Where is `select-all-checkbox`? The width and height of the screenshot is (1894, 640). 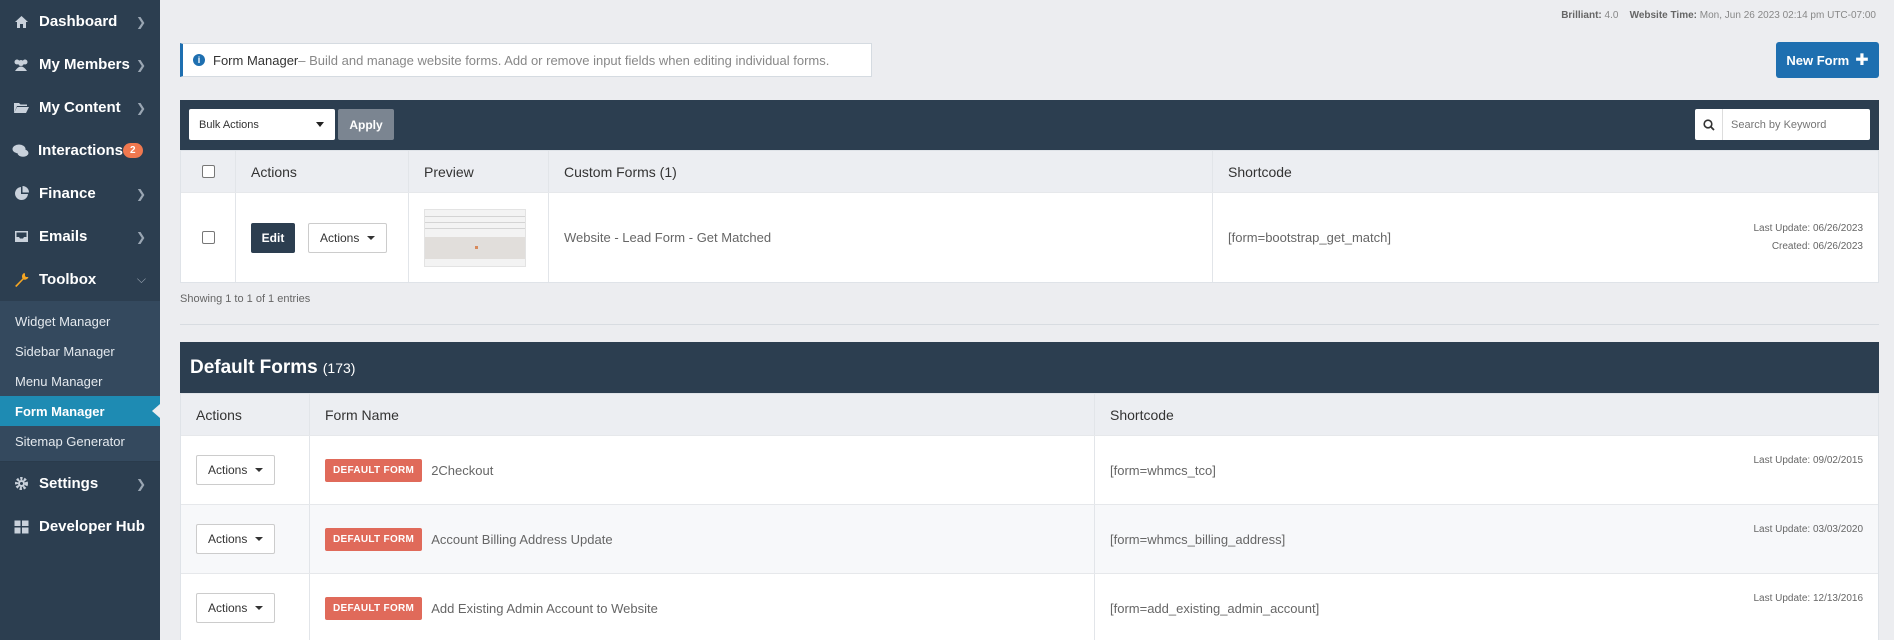 select-all-checkbox is located at coordinates (208, 171).